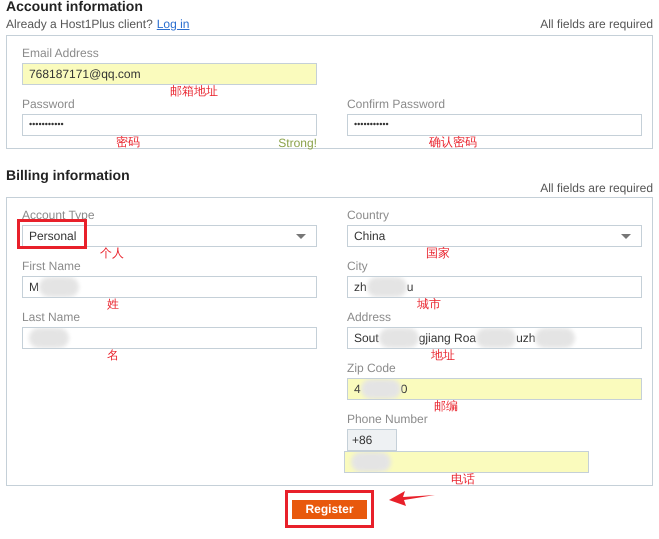 The height and width of the screenshot is (539, 659). Describe the element at coordinates (79, 24) in the screenshot. I see `login-prompt: Already a Host1Plus client?` at that location.